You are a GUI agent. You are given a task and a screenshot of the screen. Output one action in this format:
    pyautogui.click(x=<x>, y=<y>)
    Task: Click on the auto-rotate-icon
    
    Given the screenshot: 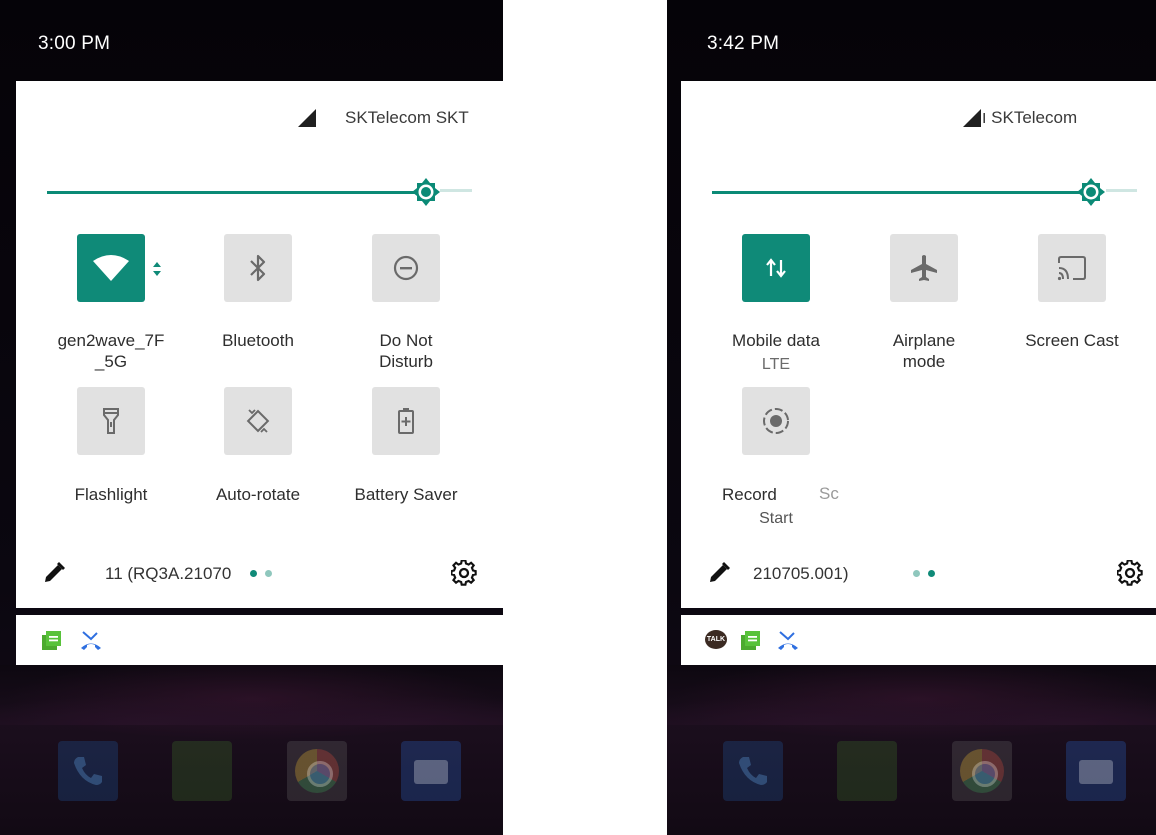 What is the action you would take?
    pyautogui.click(x=258, y=421)
    